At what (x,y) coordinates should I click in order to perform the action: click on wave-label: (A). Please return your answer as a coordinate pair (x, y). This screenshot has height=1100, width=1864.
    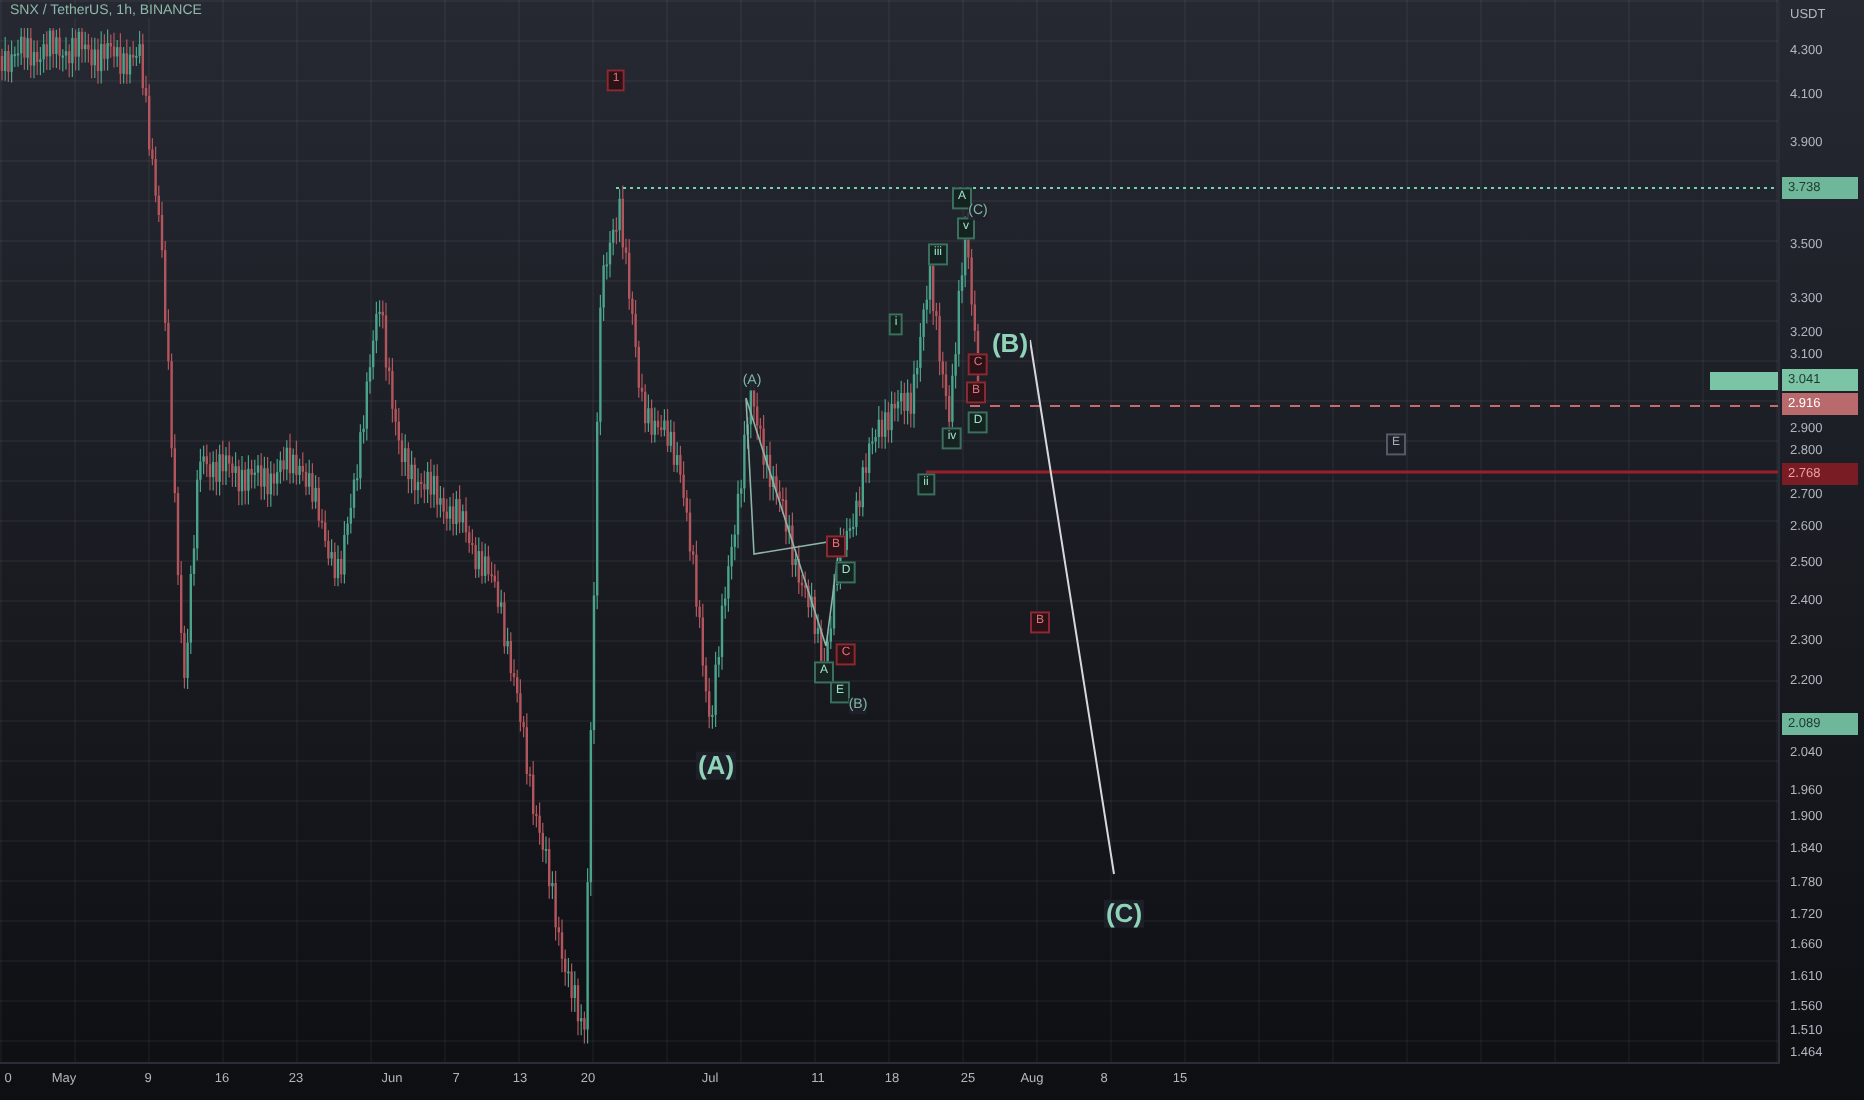
    Looking at the image, I should click on (716, 766).